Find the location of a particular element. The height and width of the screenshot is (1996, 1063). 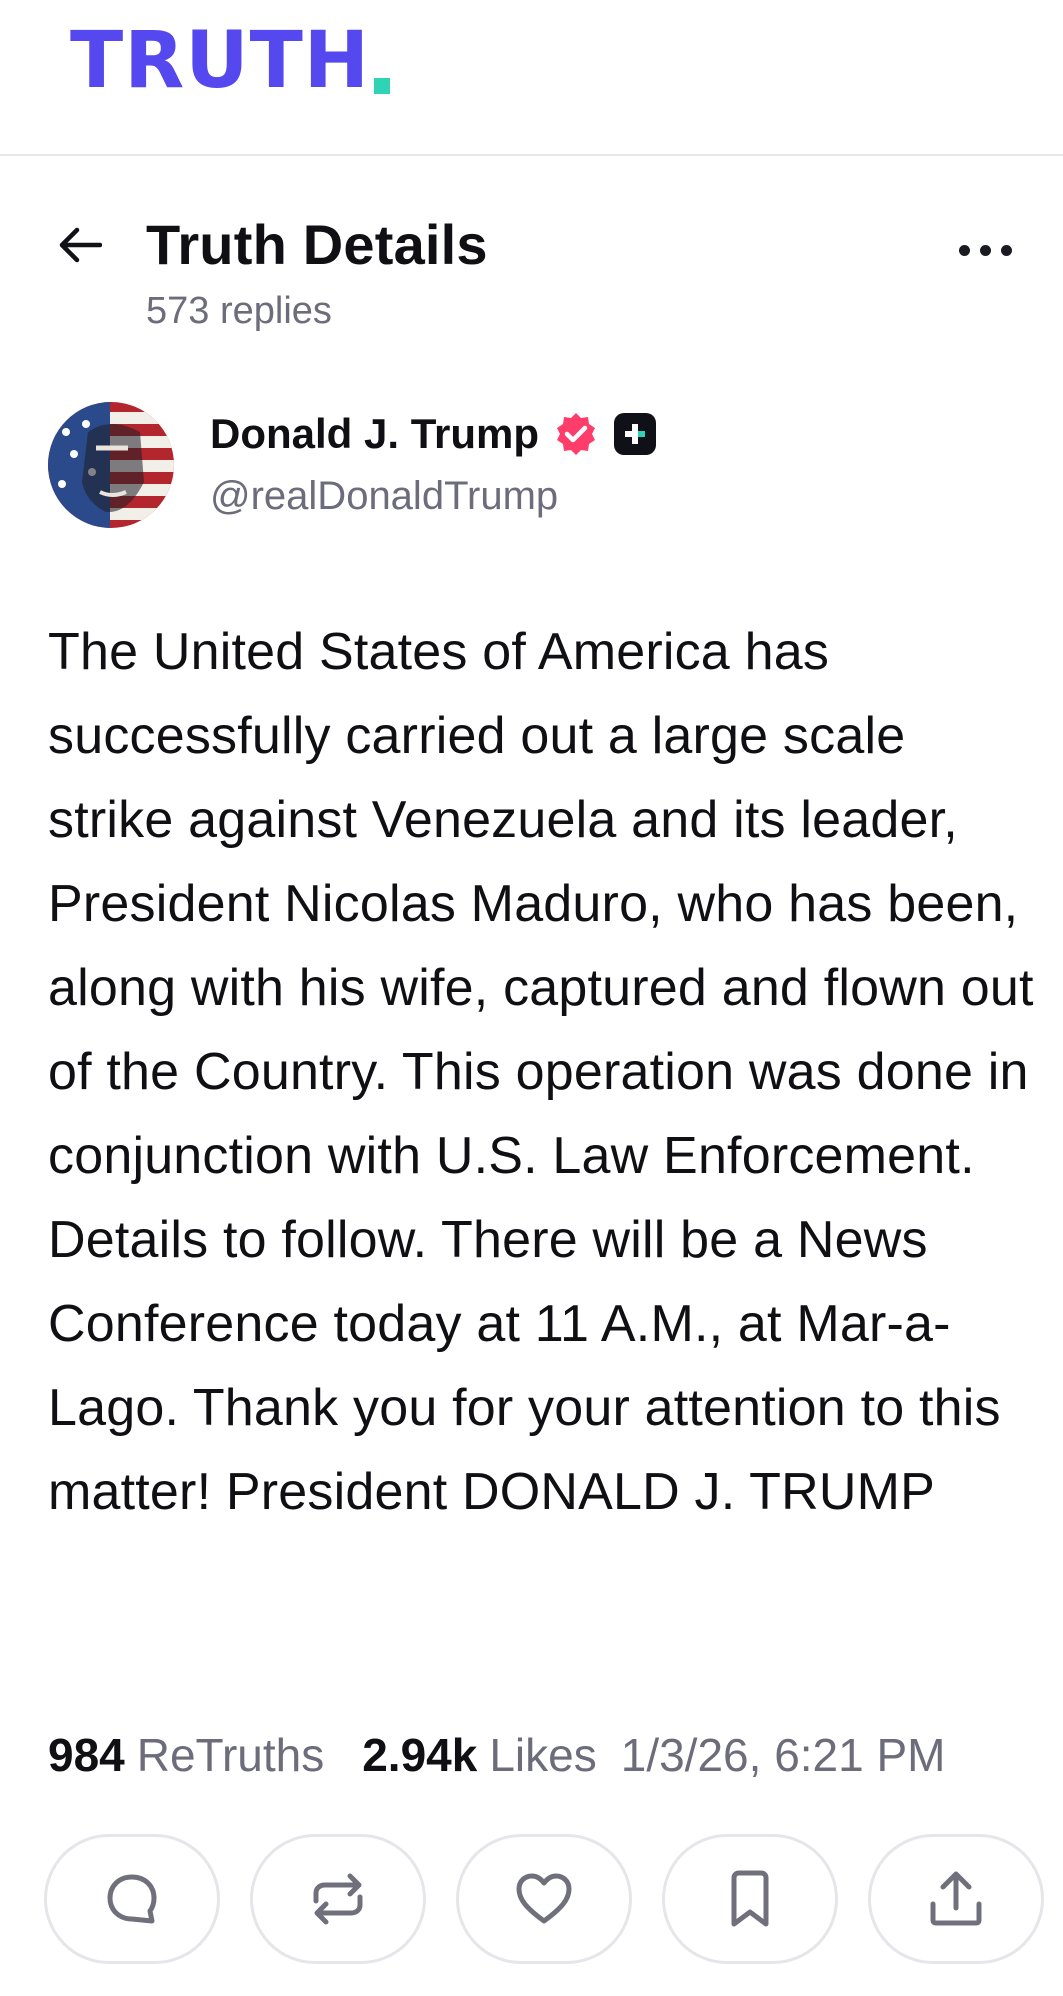

avatar is located at coordinates (111, 465).